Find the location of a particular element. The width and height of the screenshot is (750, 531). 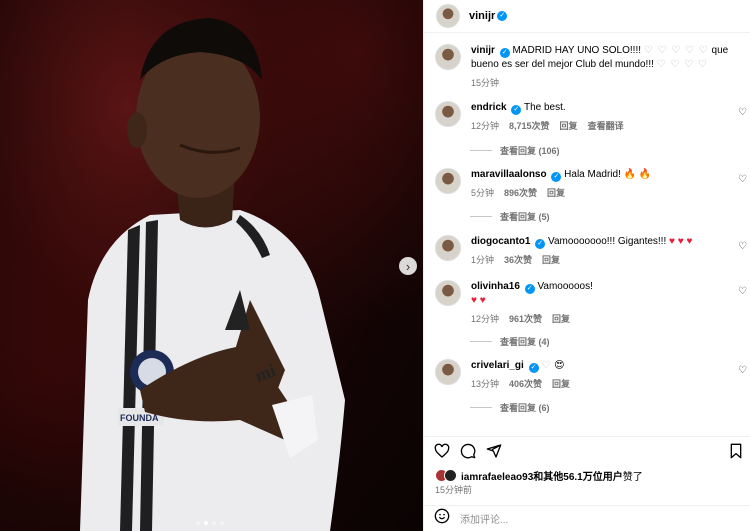

fire-emoji: 🔥 🔥 is located at coordinates (637, 174).